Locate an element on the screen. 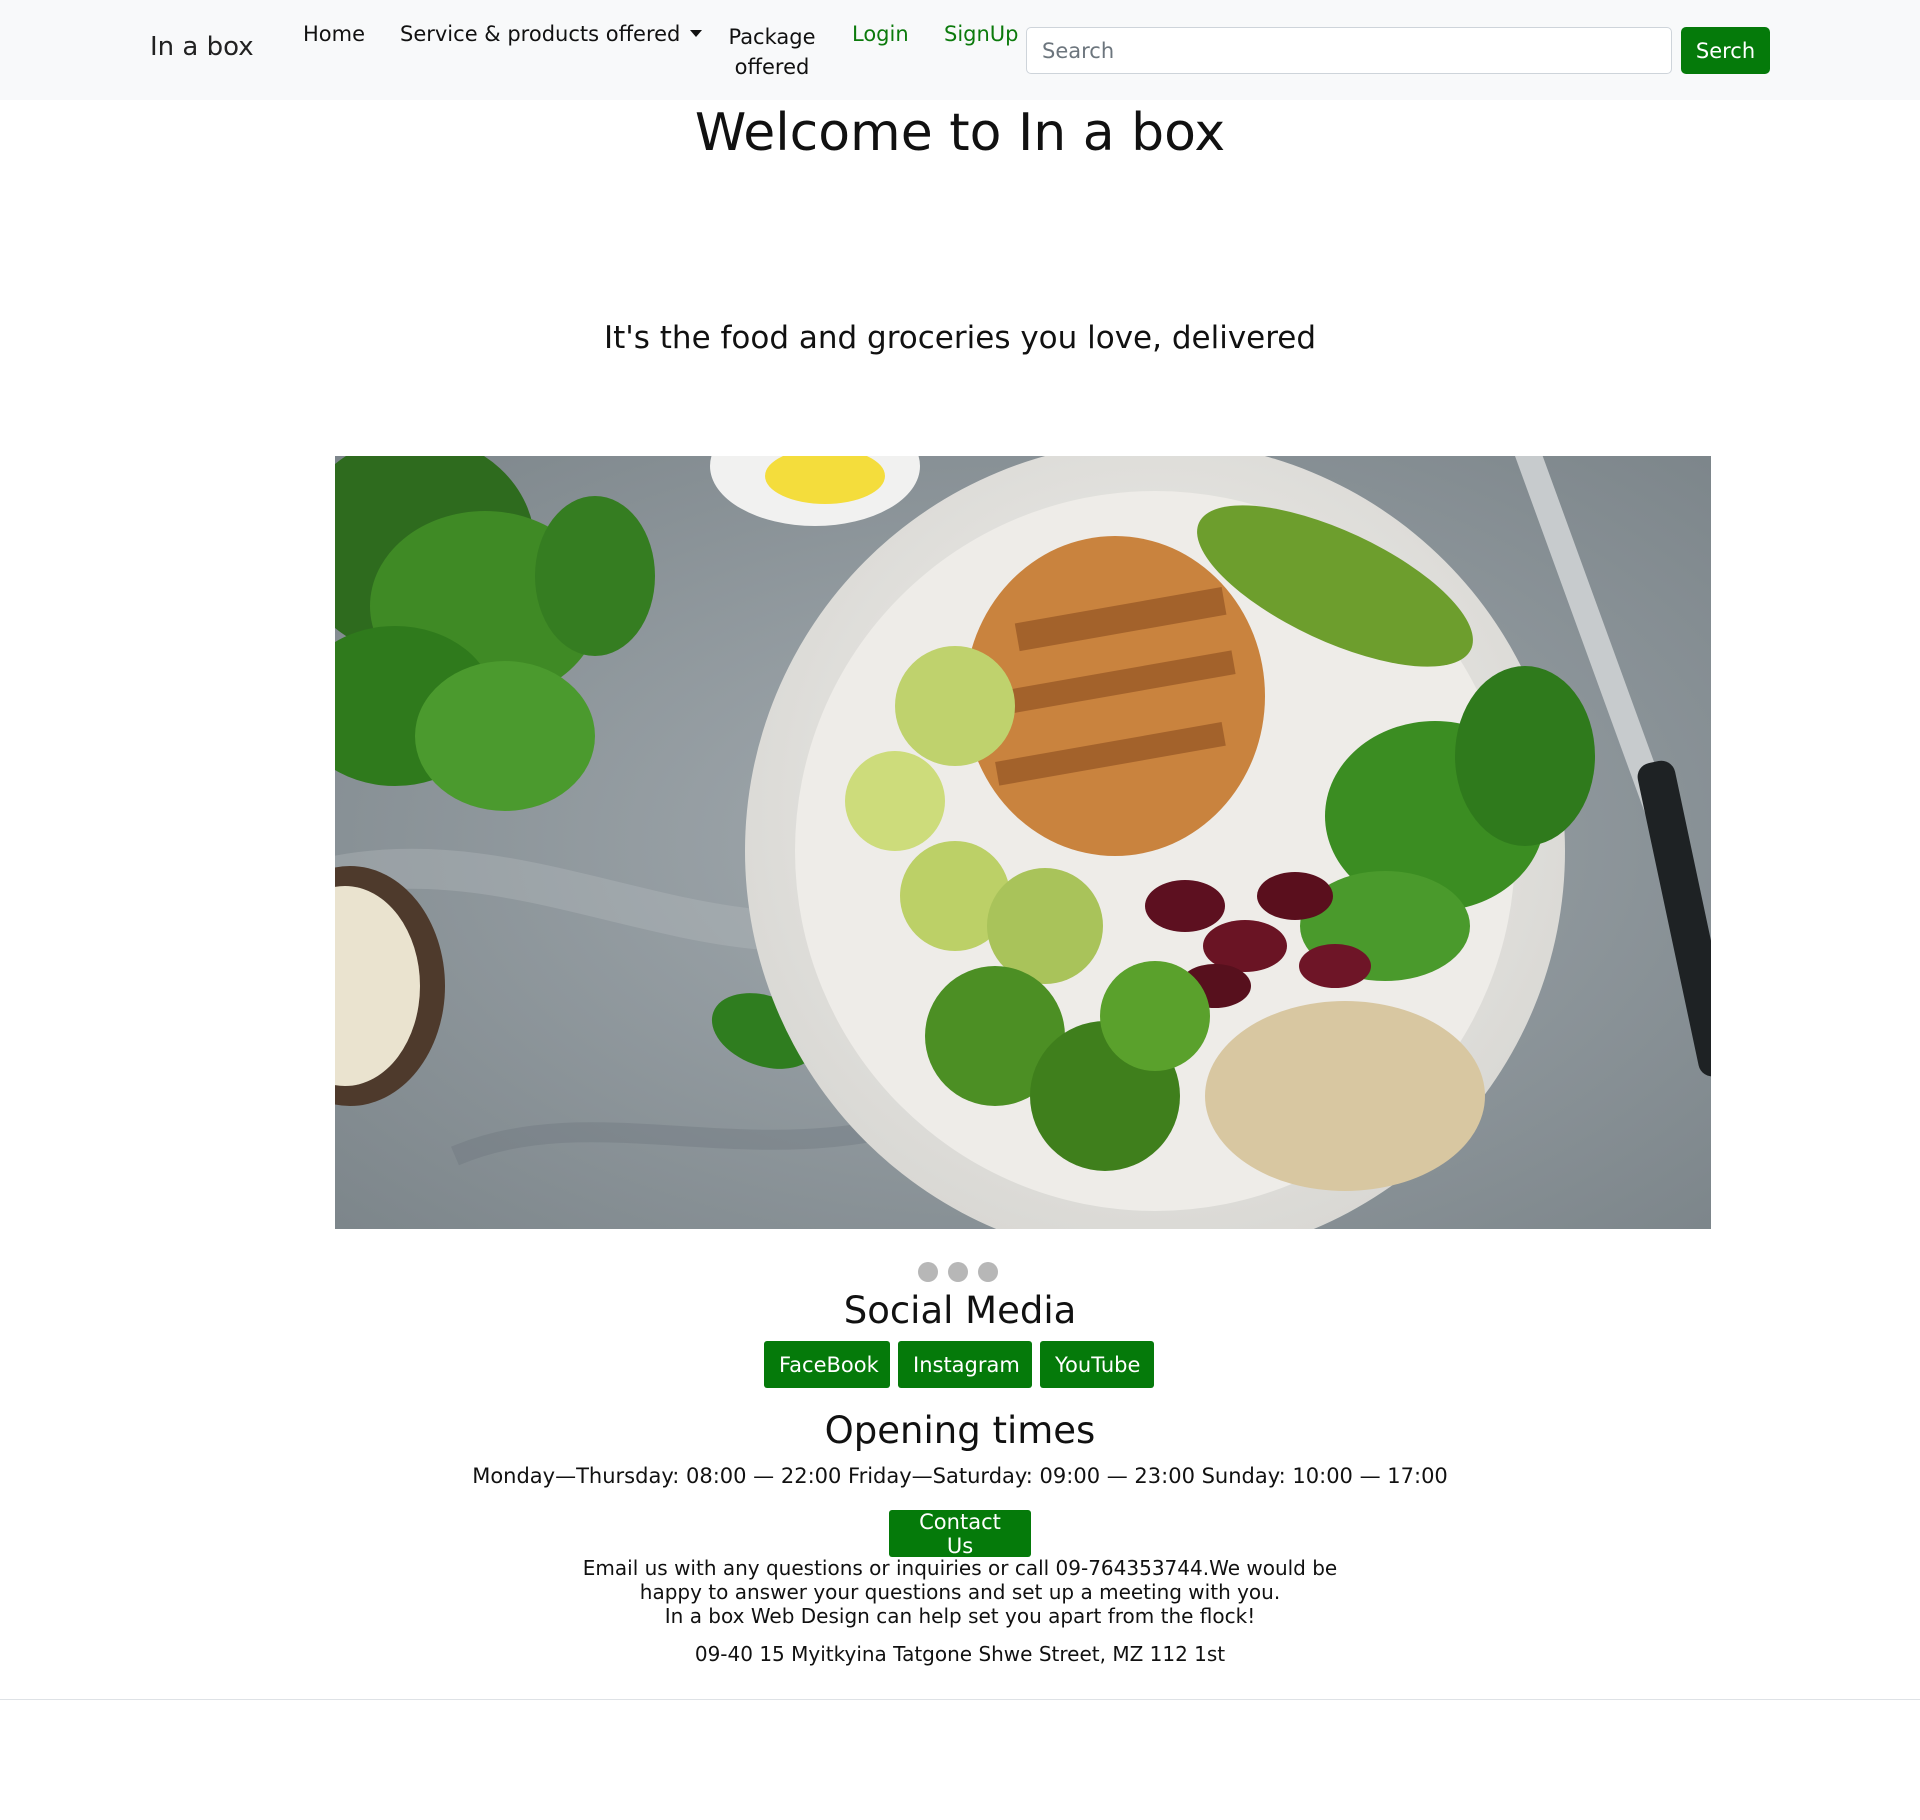  opening-times-heading: Opening times is located at coordinates (960, 1430).